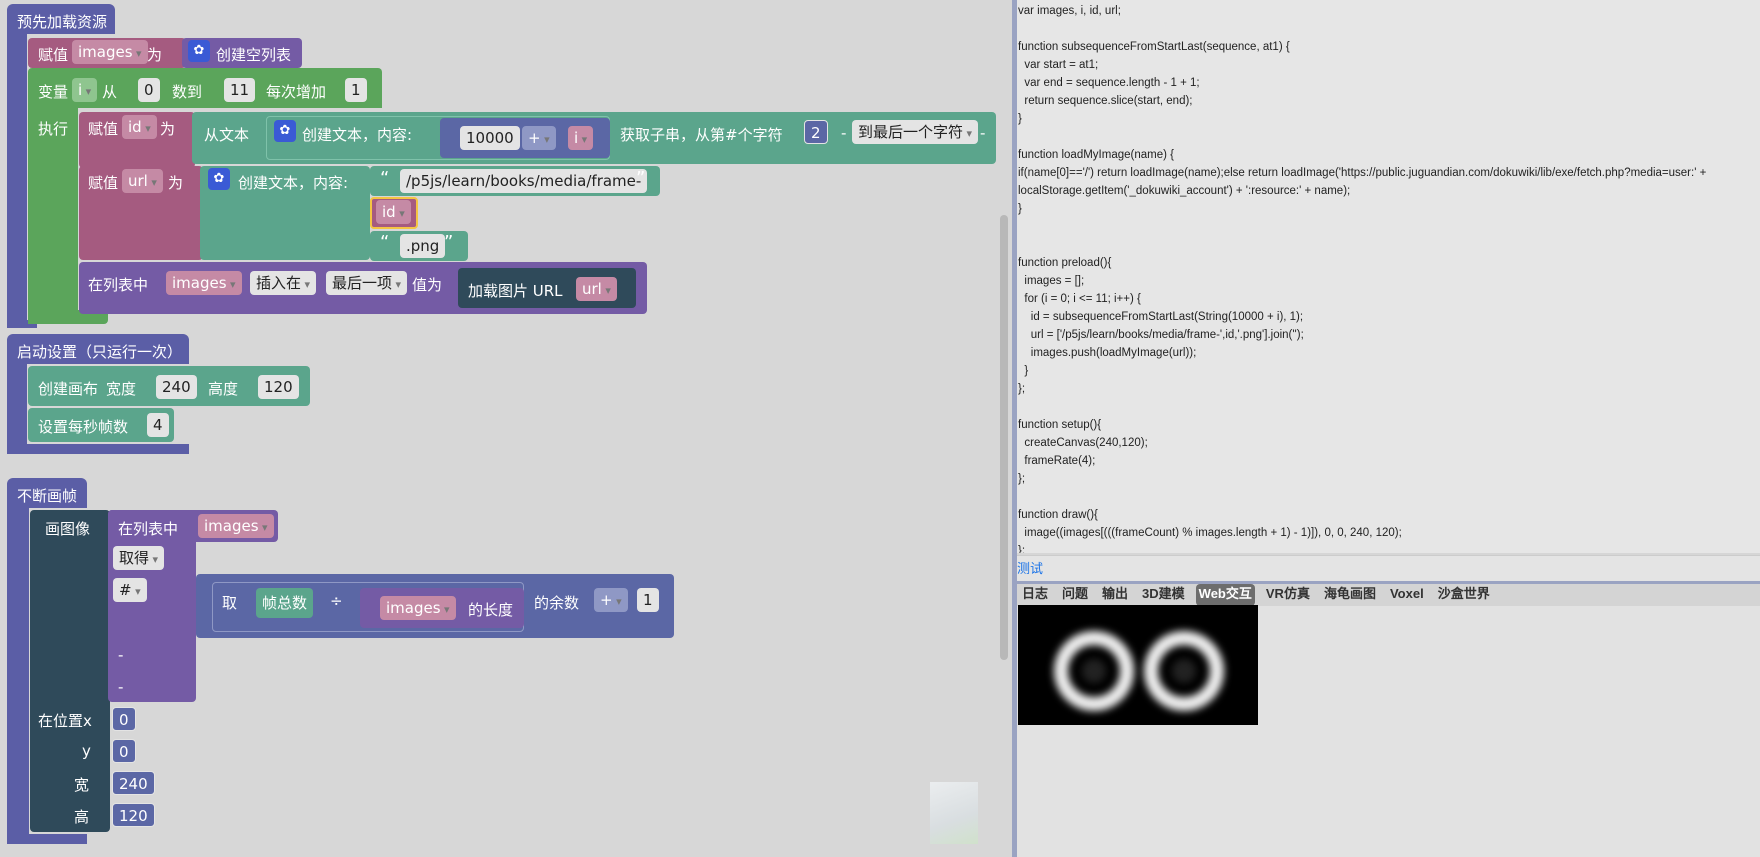 This screenshot has width=1760, height=857. I want to click on code-line: function preload(){, so click(1065, 263).